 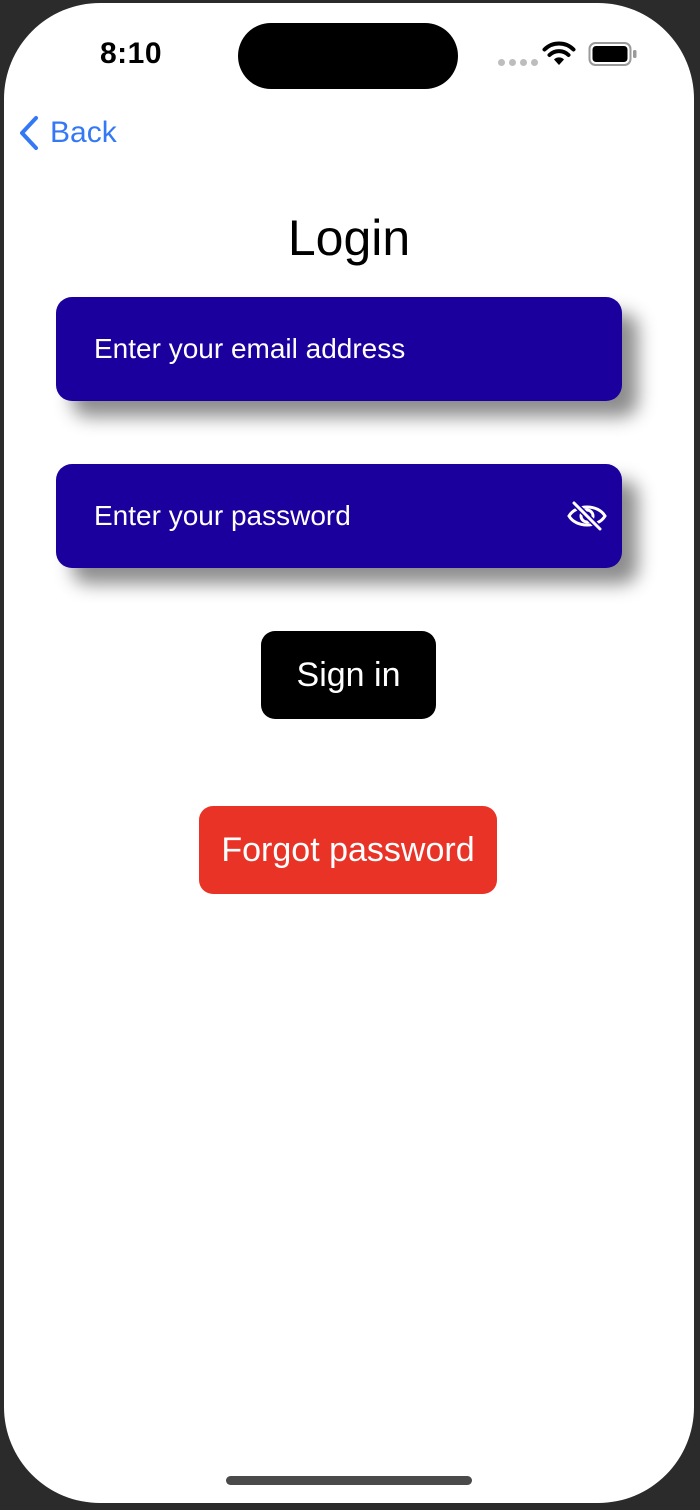 What do you see at coordinates (348, 56) in the screenshot?
I see `dynamic-island` at bounding box center [348, 56].